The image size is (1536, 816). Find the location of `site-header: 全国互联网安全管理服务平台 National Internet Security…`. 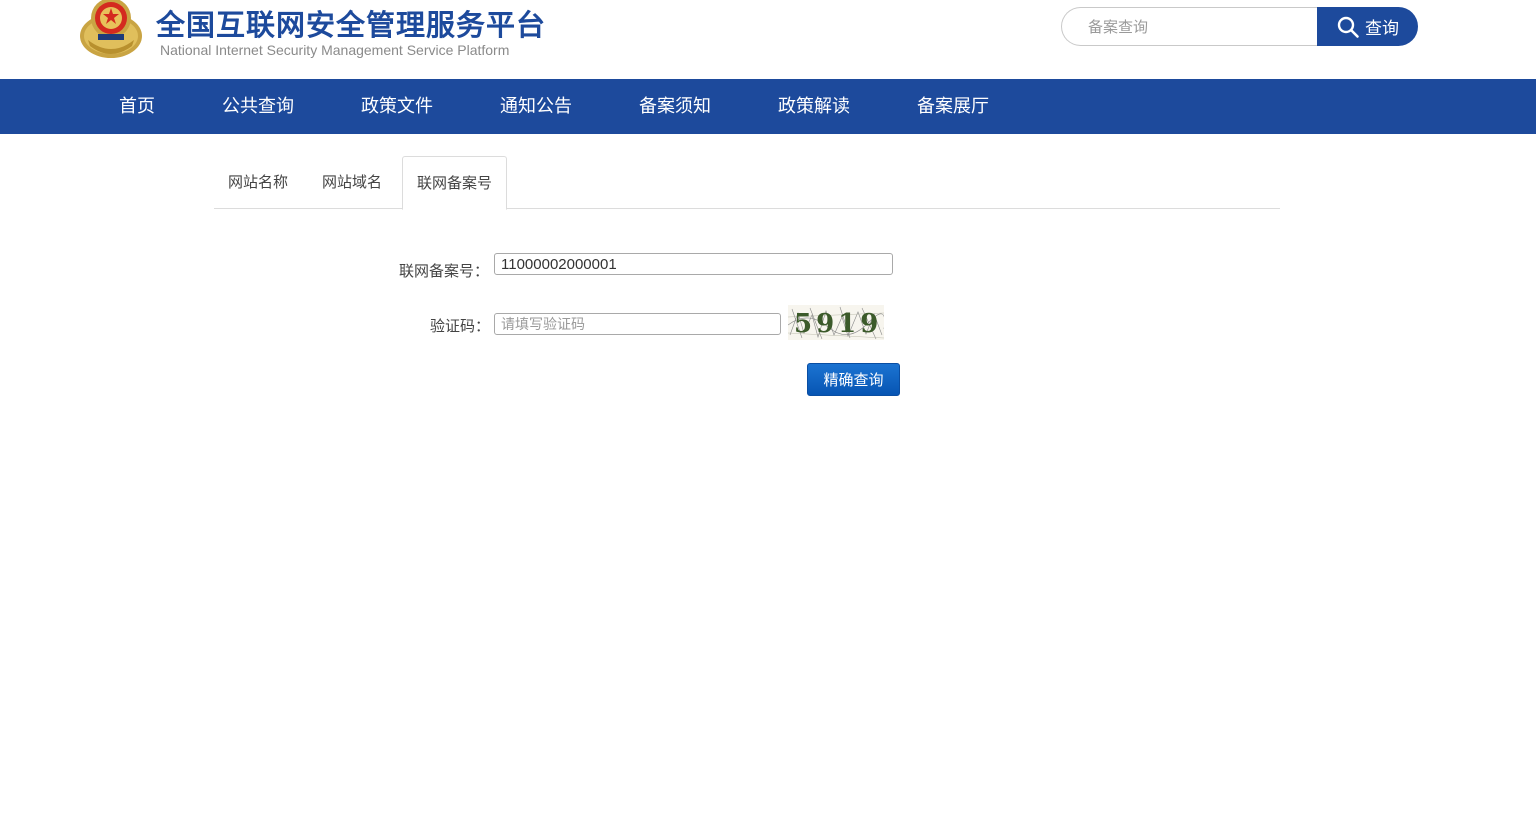

site-header: 全国互联网安全管理服务平台 National Internet Security… is located at coordinates (768, 39).